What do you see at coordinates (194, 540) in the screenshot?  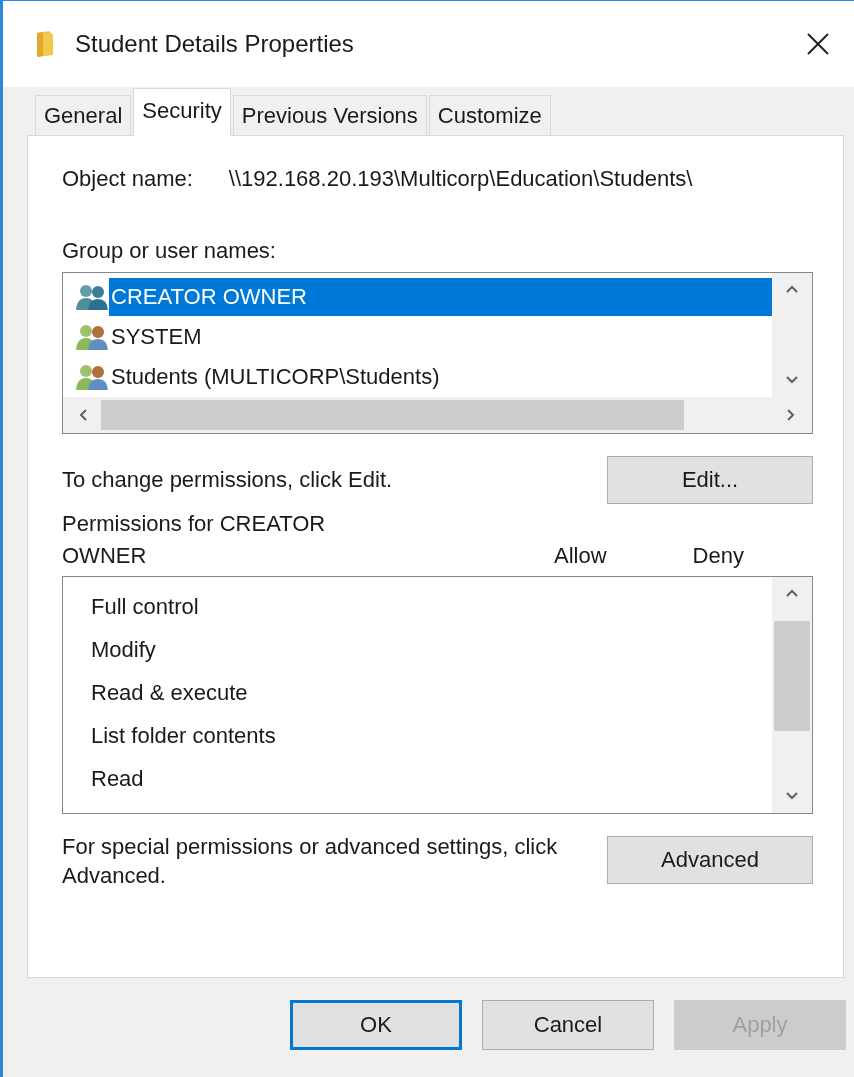 I see `permissions-label: Permissions for CREATOR OWNER` at bounding box center [194, 540].